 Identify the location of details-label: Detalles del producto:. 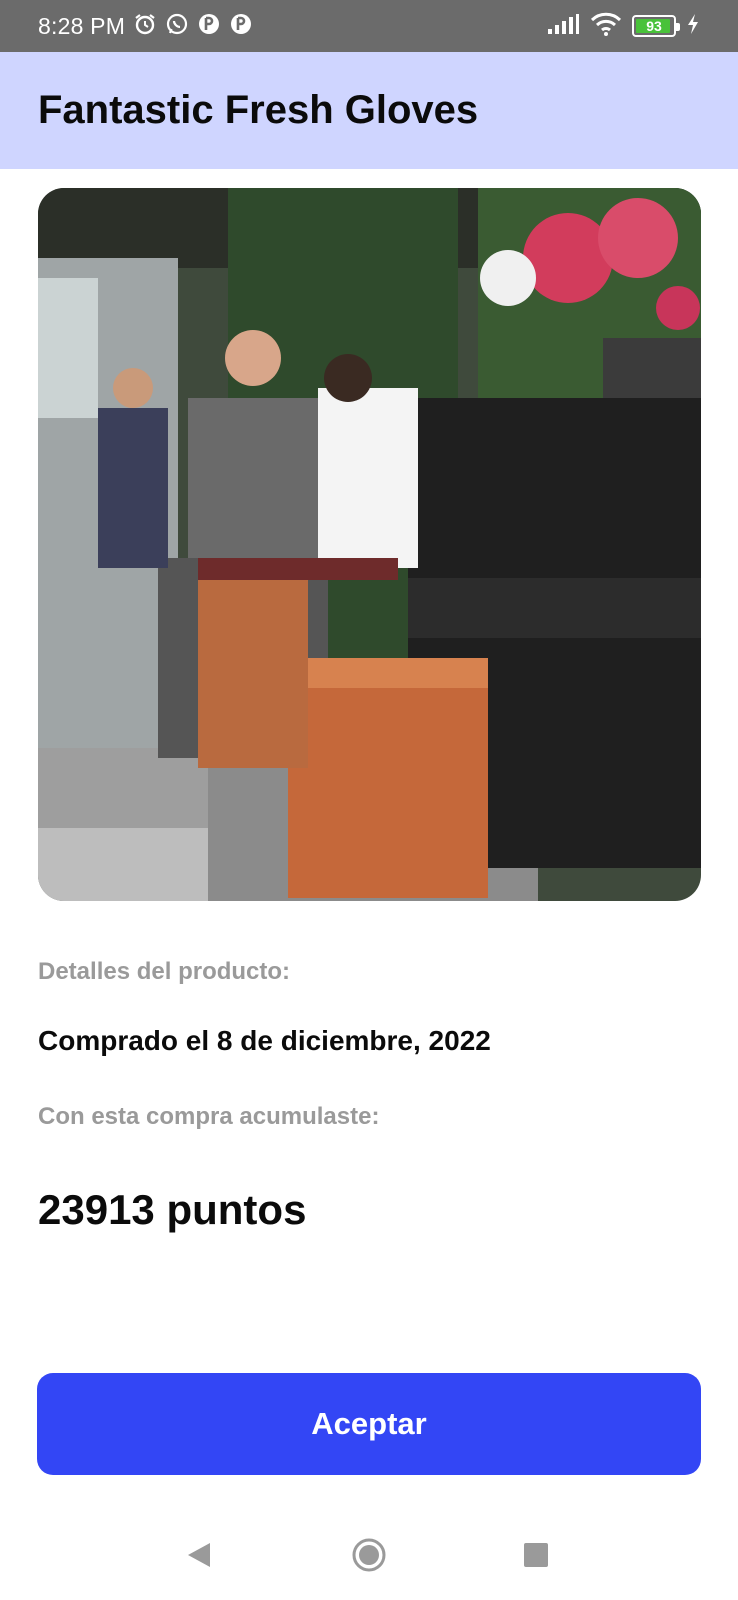
(164, 971).